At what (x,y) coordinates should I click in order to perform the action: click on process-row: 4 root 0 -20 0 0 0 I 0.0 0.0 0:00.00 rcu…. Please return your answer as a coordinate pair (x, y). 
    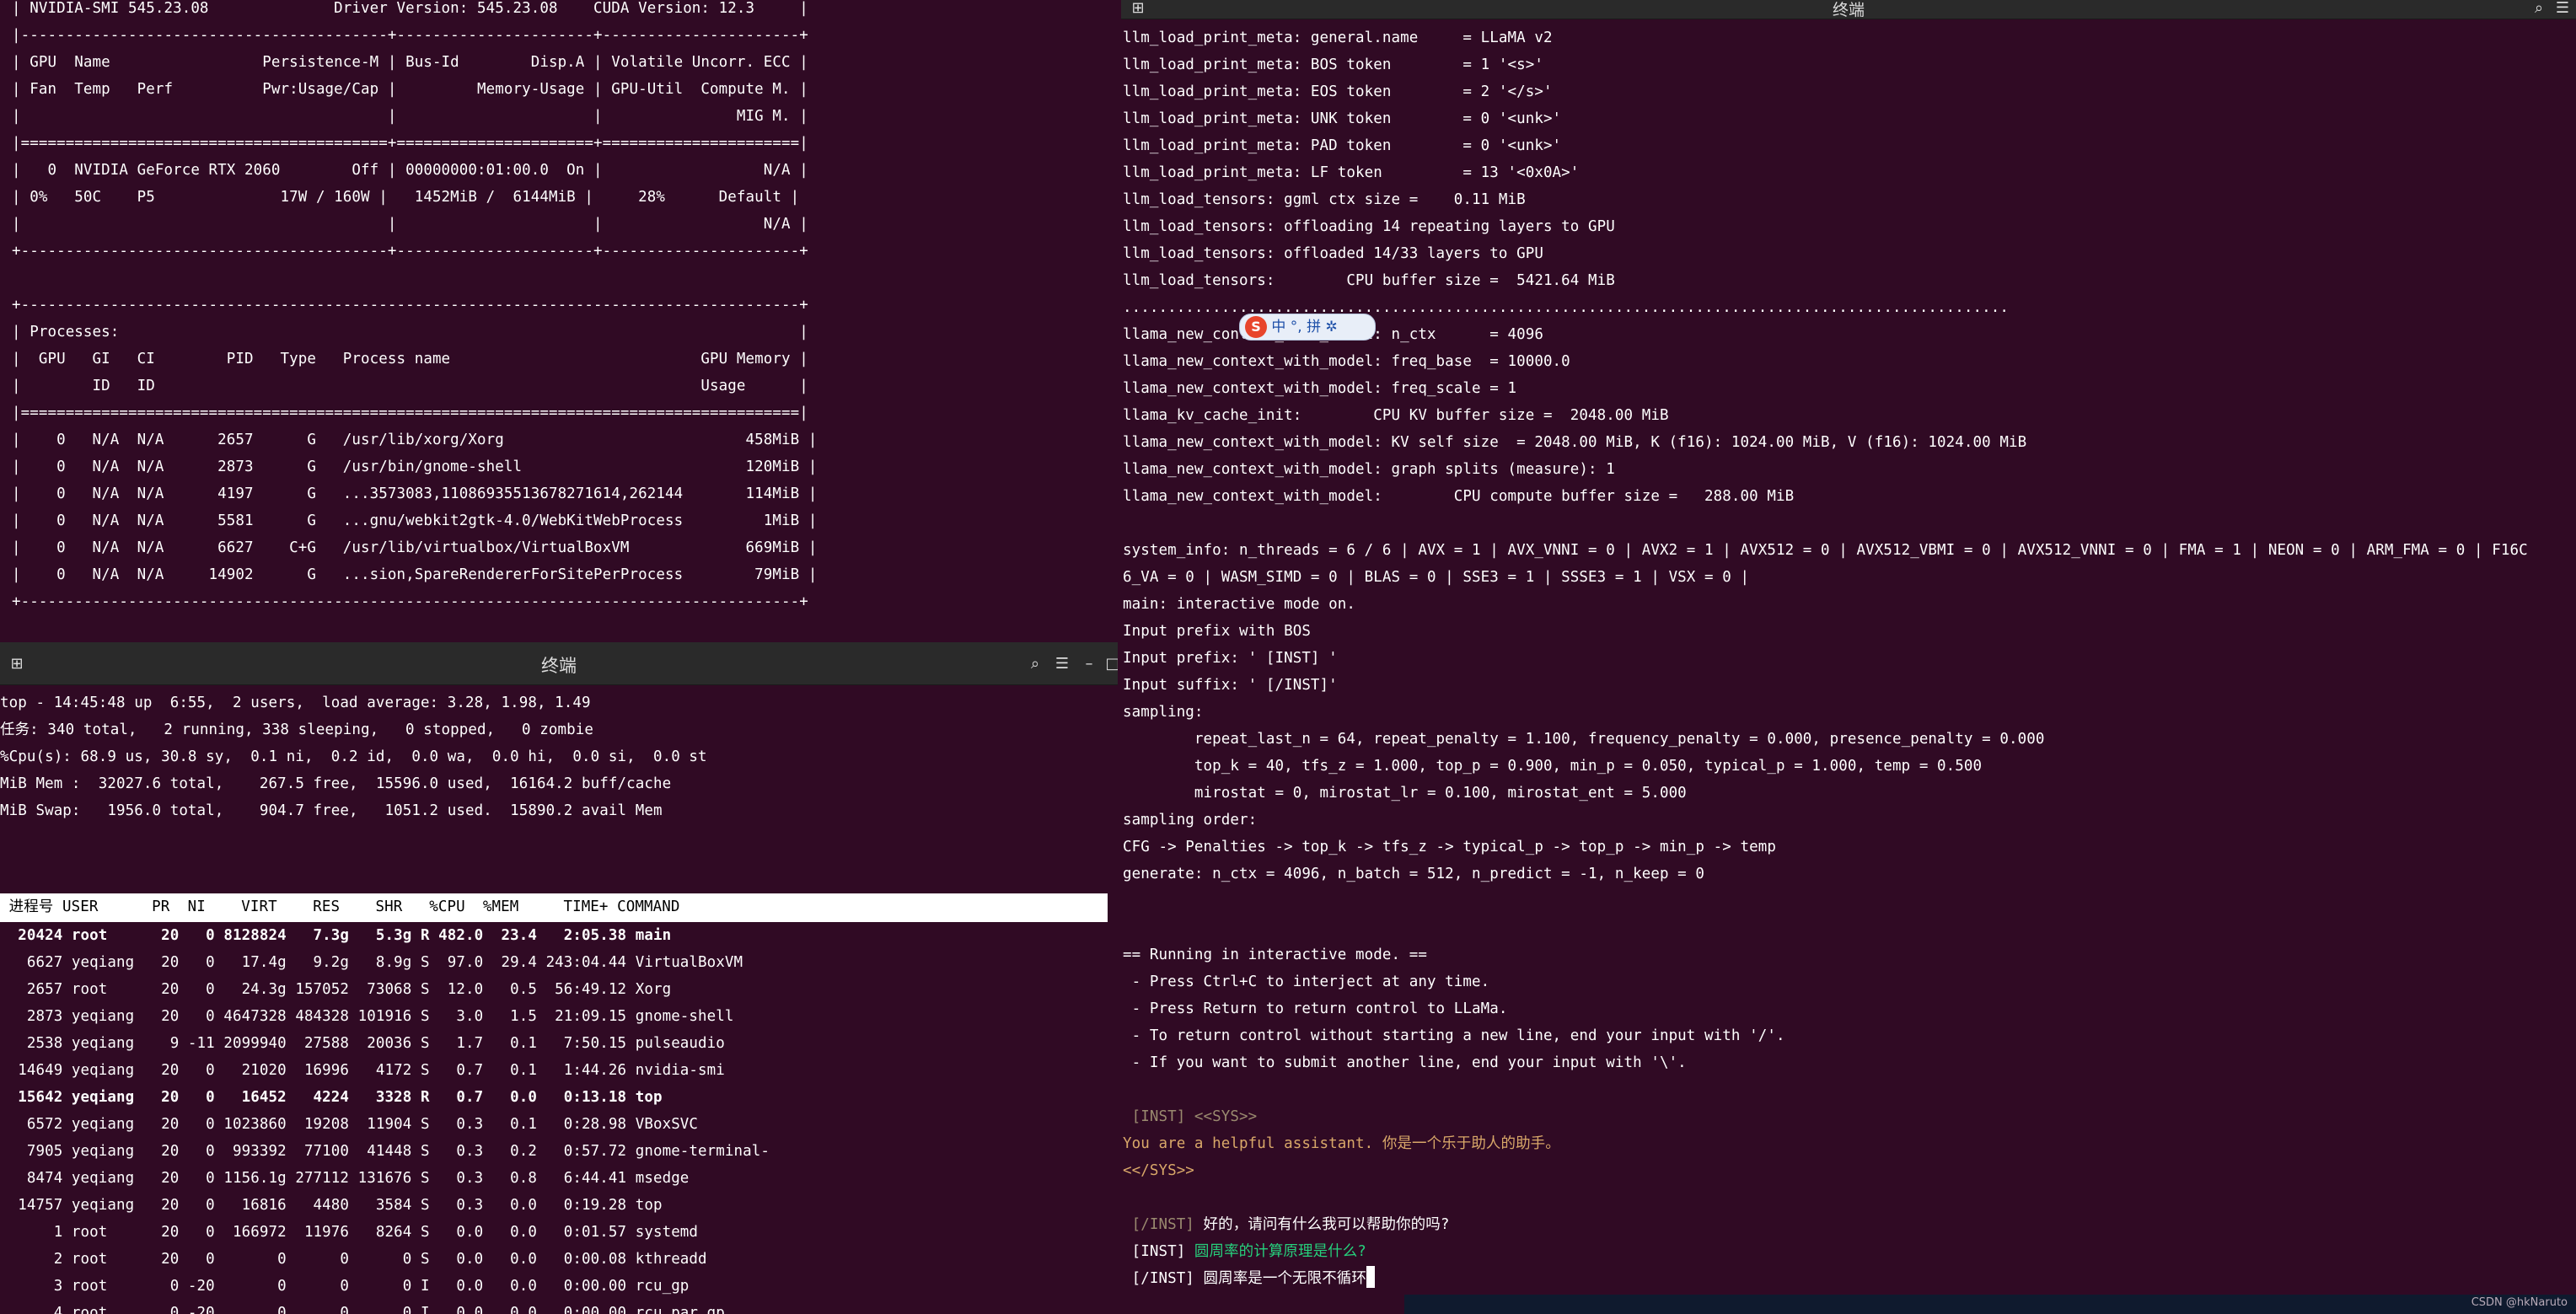
    Looking at the image, I should click on (362, 1309).